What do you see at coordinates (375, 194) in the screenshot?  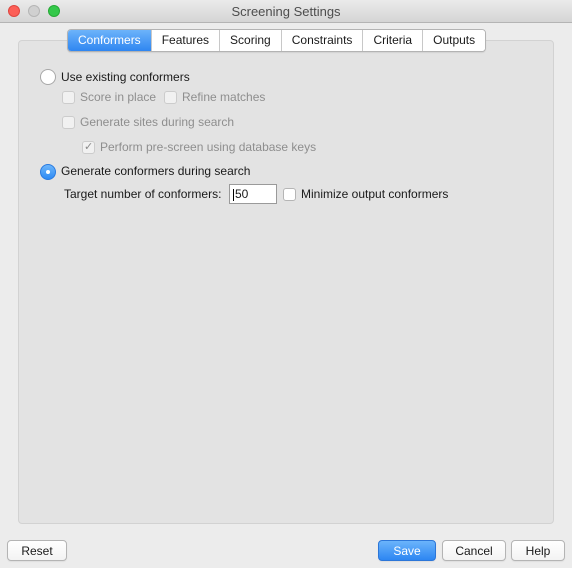 I see `minimize-output-label: Minimize output conformers` at bounding box center [375, 194].